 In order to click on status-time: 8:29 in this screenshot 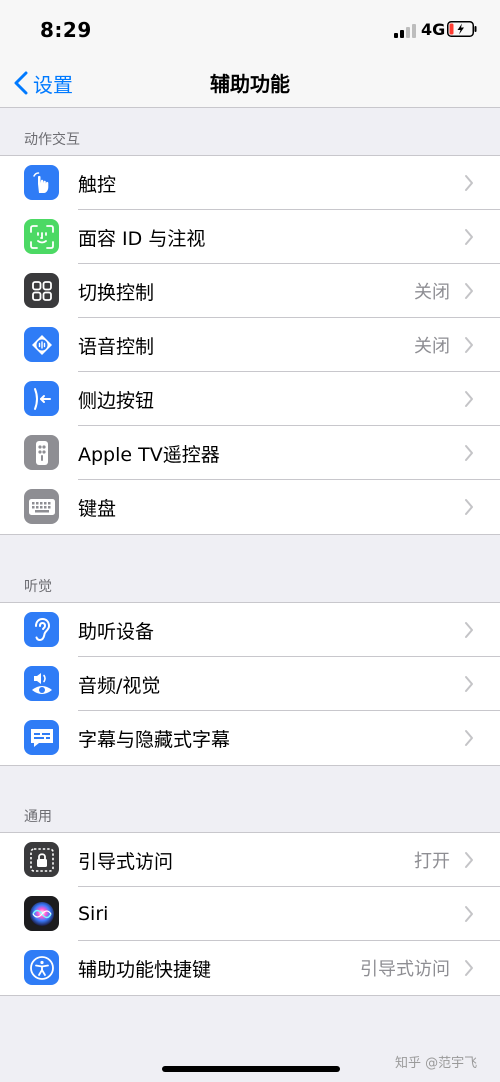, I will do `click(66, 30)`.